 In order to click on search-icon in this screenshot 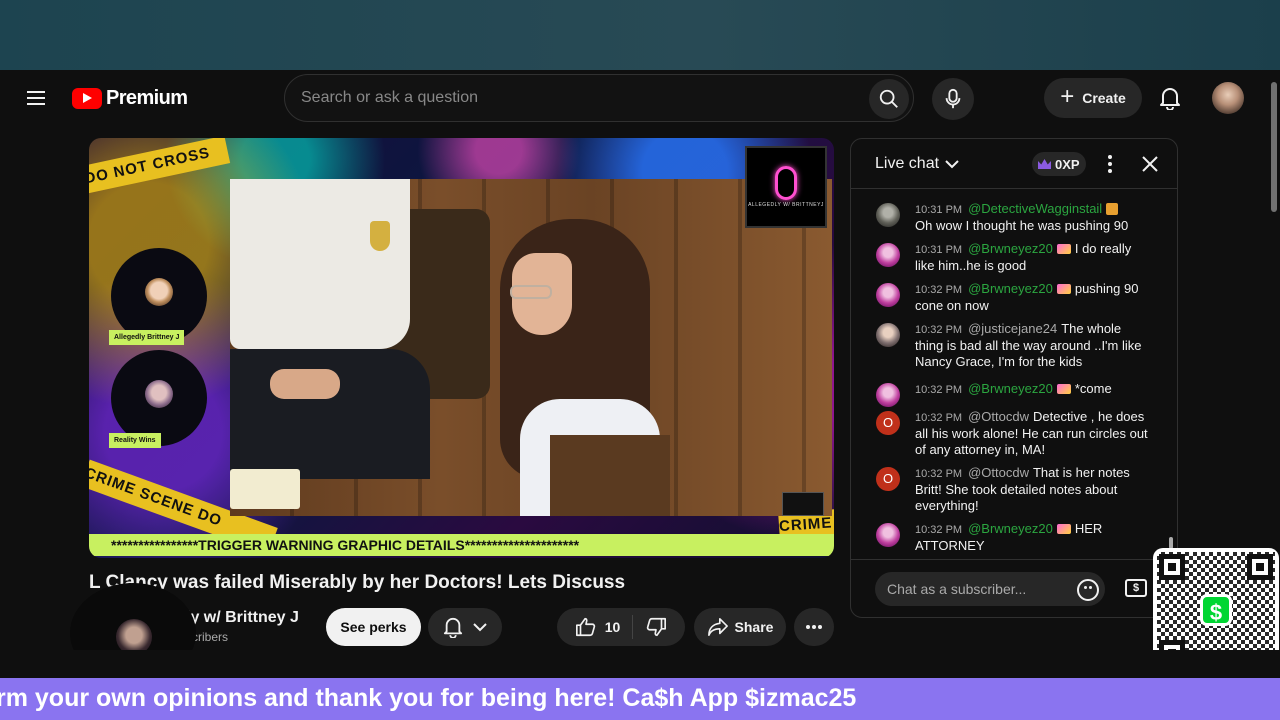, I will do `click(888, 98)`.